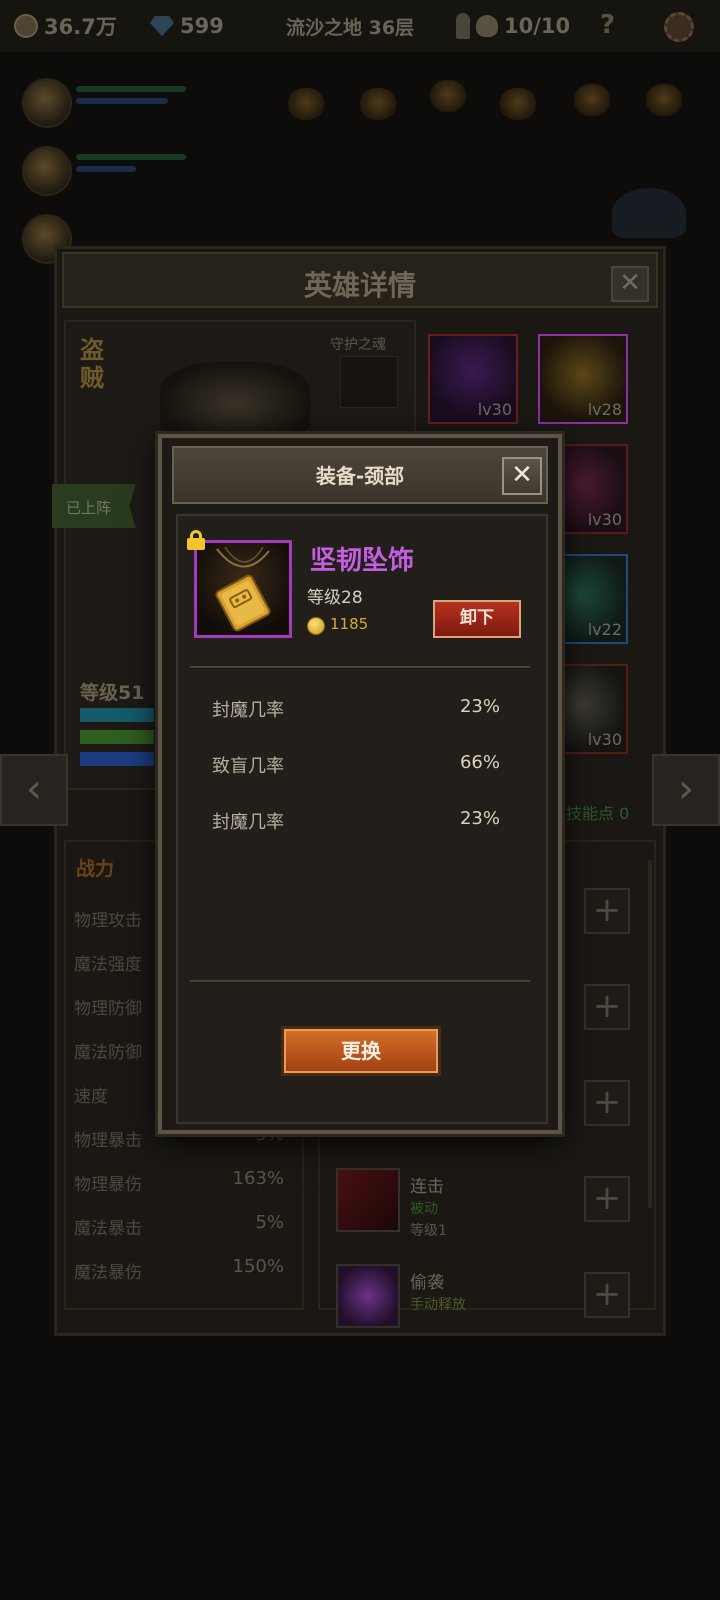 This screenshot has width=720, height=1600. I want to click on combo-skill-icon, so click(368, 1200).